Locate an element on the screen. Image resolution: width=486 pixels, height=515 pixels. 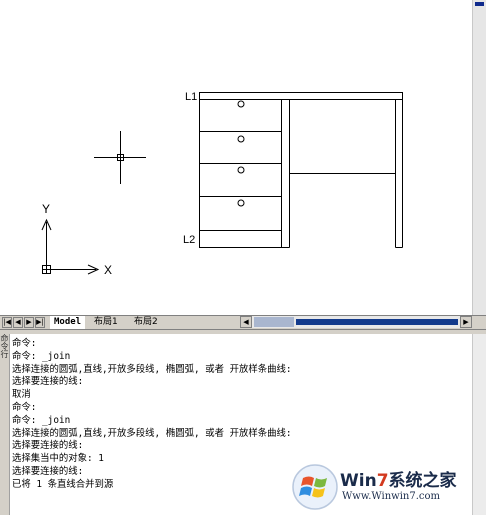
horizontal-scroll-track is located at coordinates (377, 322).